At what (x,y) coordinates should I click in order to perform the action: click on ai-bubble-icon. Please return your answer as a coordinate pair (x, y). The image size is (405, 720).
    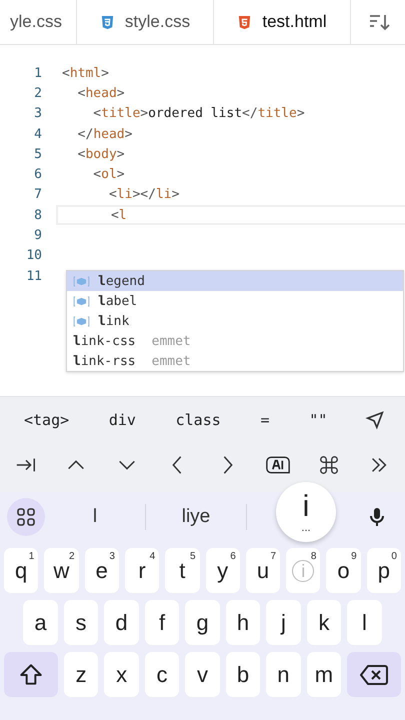
    Looking at the image, I should click on (278, 465).